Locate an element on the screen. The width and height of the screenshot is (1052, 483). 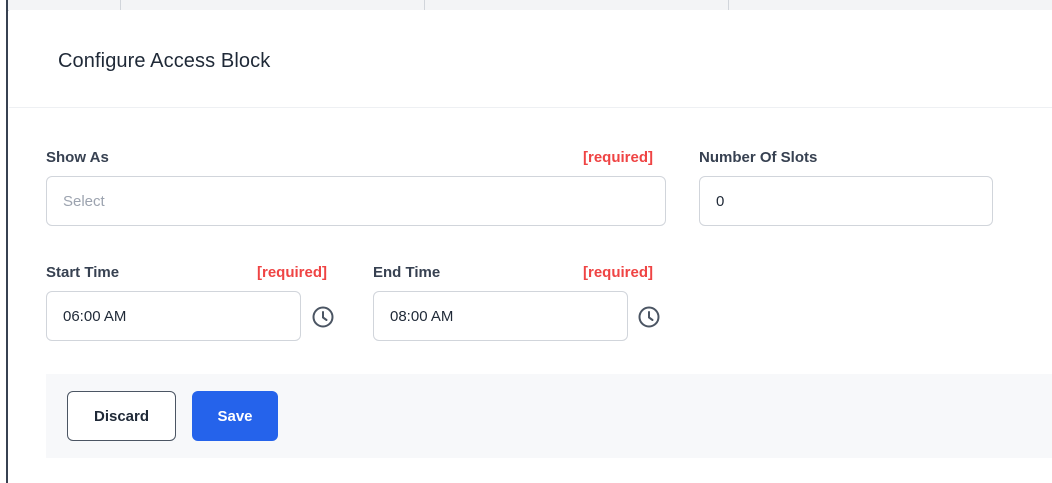
modal-title: Configure Access Block is located at coordinates (164, 61).